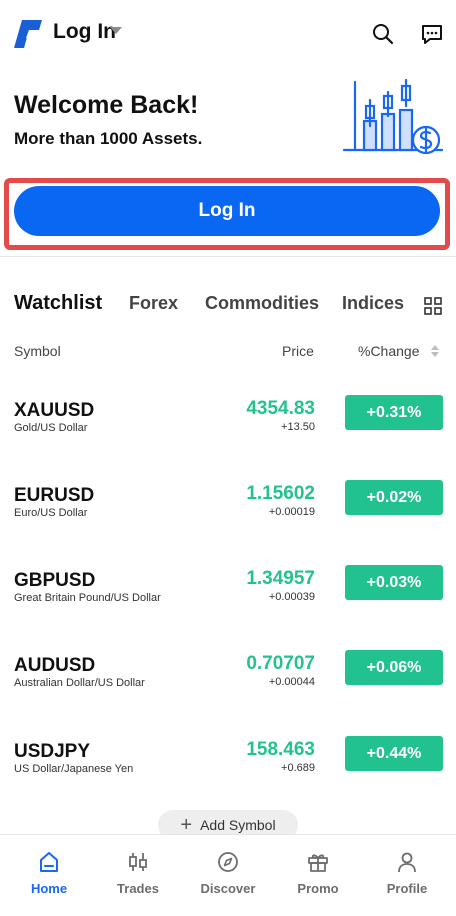 Image resolution: width=456 pixels, height=916 pixels. What do you see at coordinates (394, 753) in the screenshot?
I see `row-change-badge: +0.44%` at bounding box center [394, 753].